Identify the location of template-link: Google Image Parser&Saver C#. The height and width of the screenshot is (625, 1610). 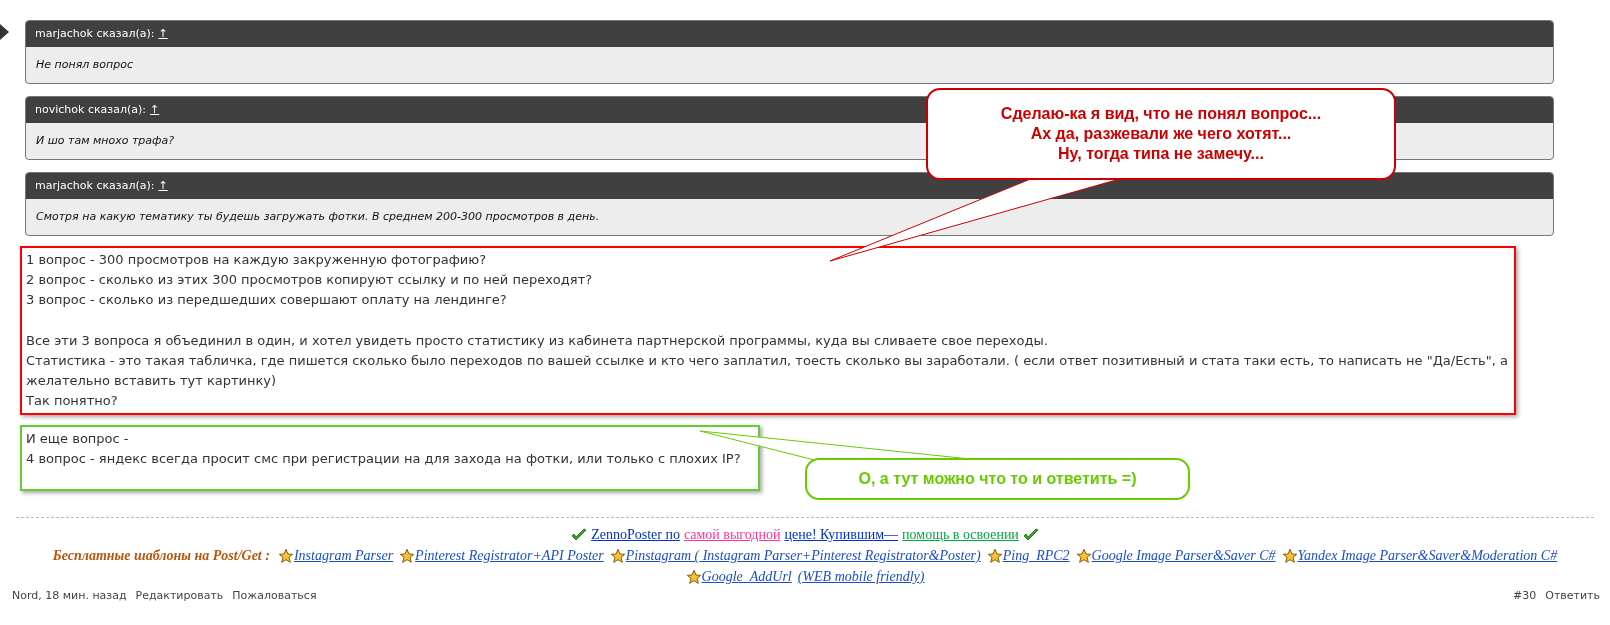
(1183, 555).